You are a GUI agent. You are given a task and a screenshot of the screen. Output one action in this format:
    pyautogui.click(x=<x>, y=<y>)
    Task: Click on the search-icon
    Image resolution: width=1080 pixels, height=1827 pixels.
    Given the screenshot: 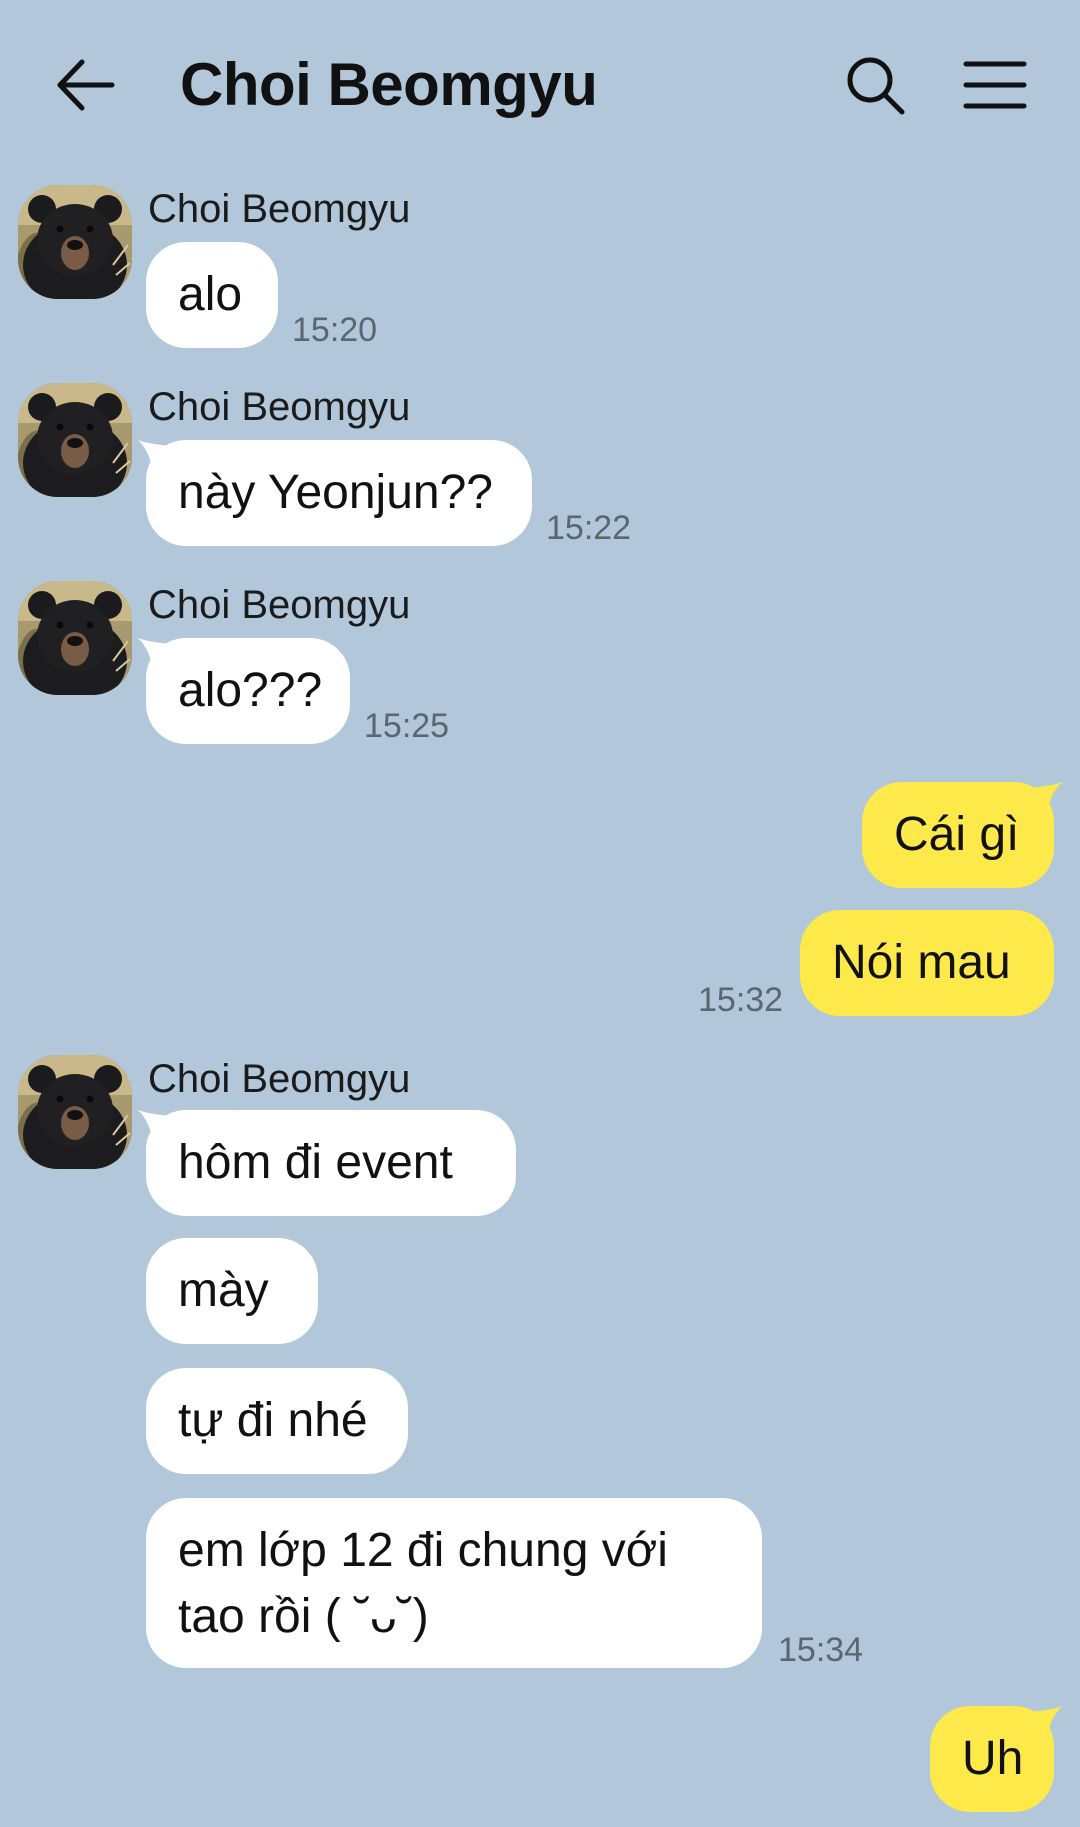 What is the action you would take?
    pyautogui.click(x=876, y=86)
    